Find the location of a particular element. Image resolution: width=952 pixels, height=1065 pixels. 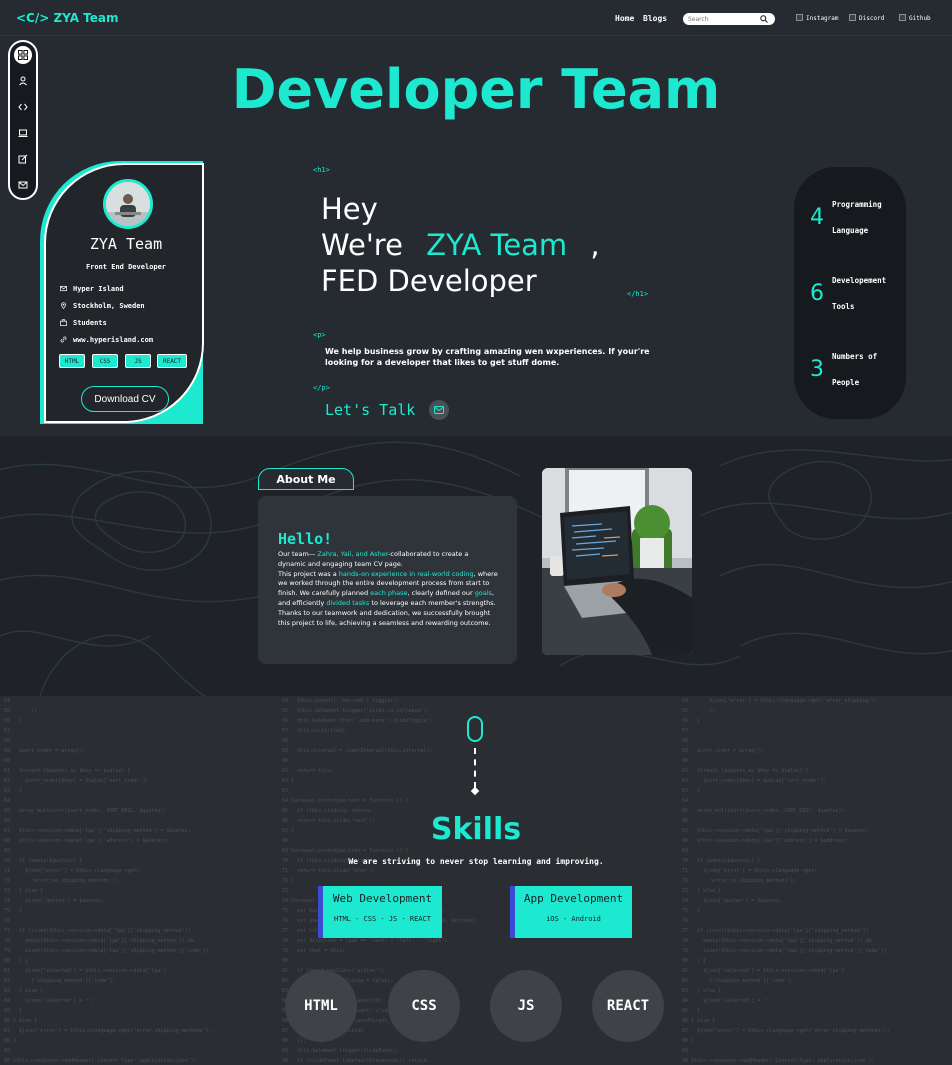

skills-title: Skills is located at coordinates (476, 829).